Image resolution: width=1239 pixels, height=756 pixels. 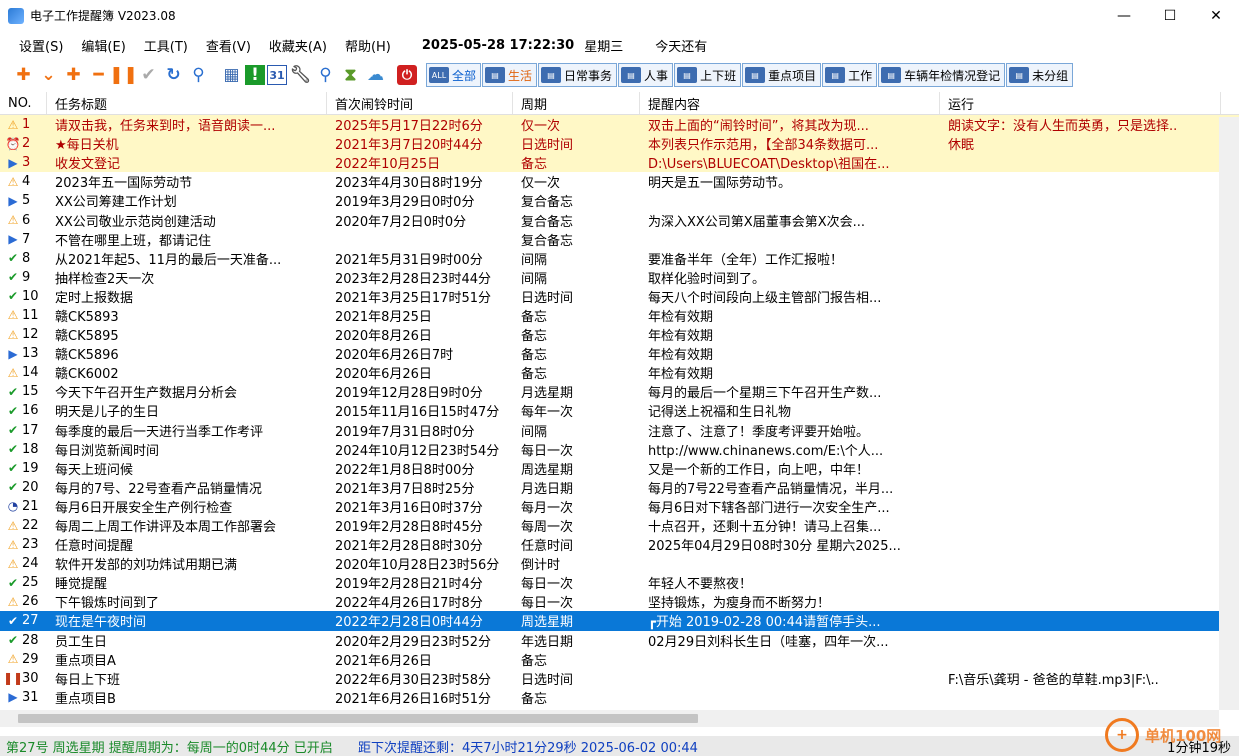 What do you see at coordinates (1053, 680) in the screenshot?
I see `cell-run: F:\音乐\龚玥 - 爸爸的草鞋.mp3|F:\..` at bounding box center [1053, 680].